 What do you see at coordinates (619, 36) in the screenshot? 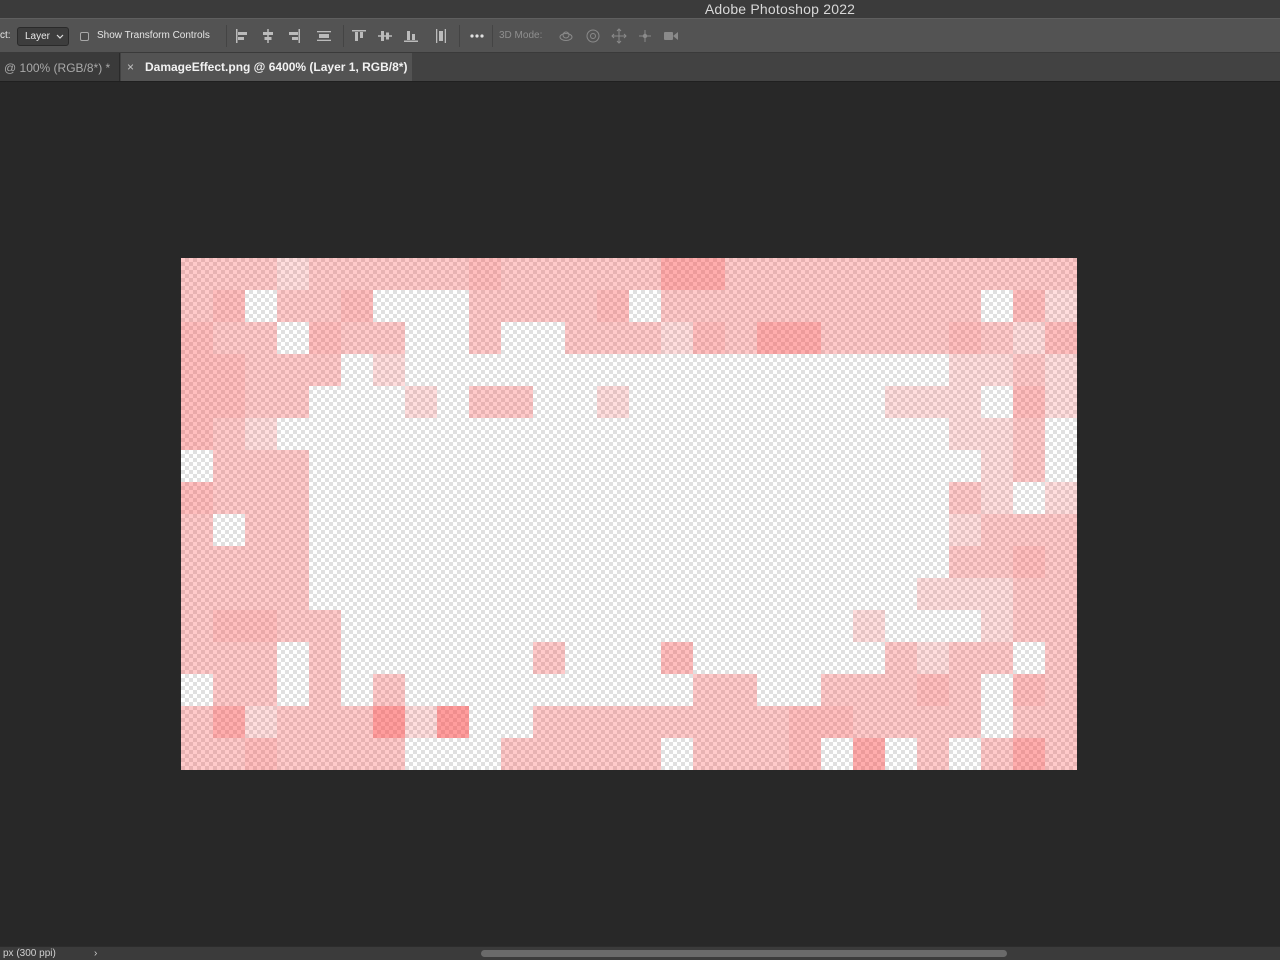
I see `3d-pan-icon` at bounding box center [619, 36].